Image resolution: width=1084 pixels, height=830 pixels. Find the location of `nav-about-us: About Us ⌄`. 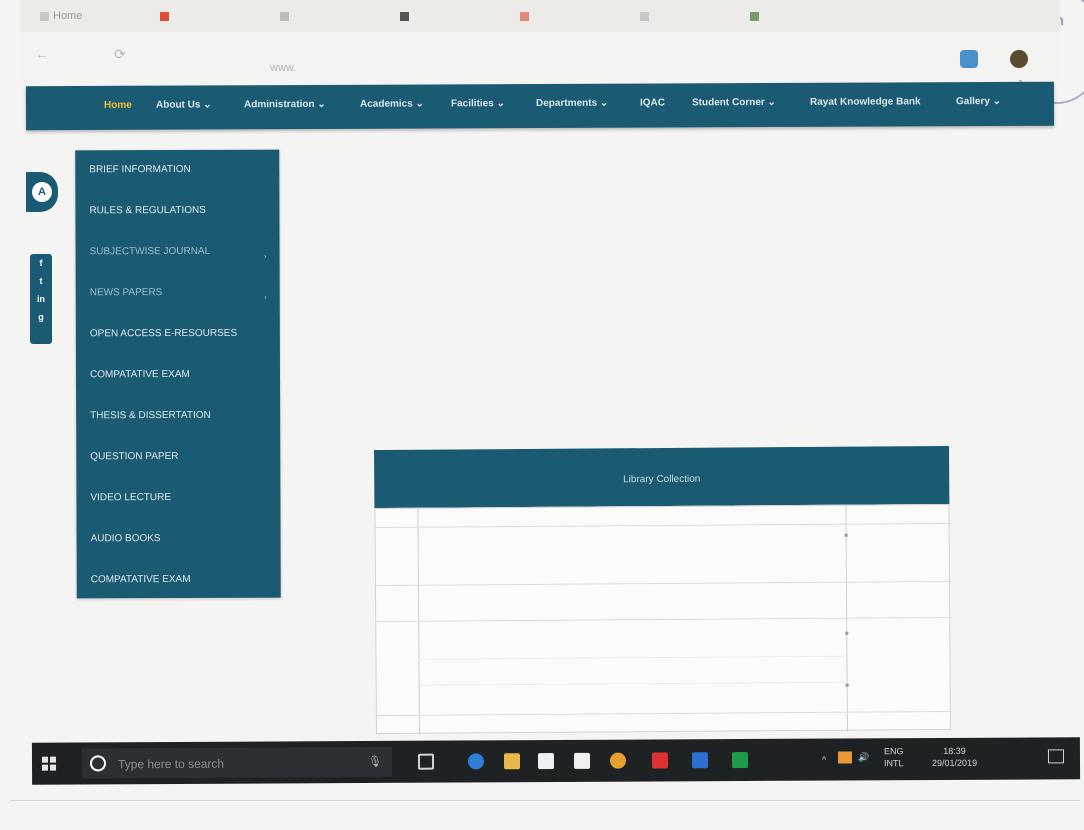

nav-about-us: About Us ⌄ is located at coordinates (184, 104).